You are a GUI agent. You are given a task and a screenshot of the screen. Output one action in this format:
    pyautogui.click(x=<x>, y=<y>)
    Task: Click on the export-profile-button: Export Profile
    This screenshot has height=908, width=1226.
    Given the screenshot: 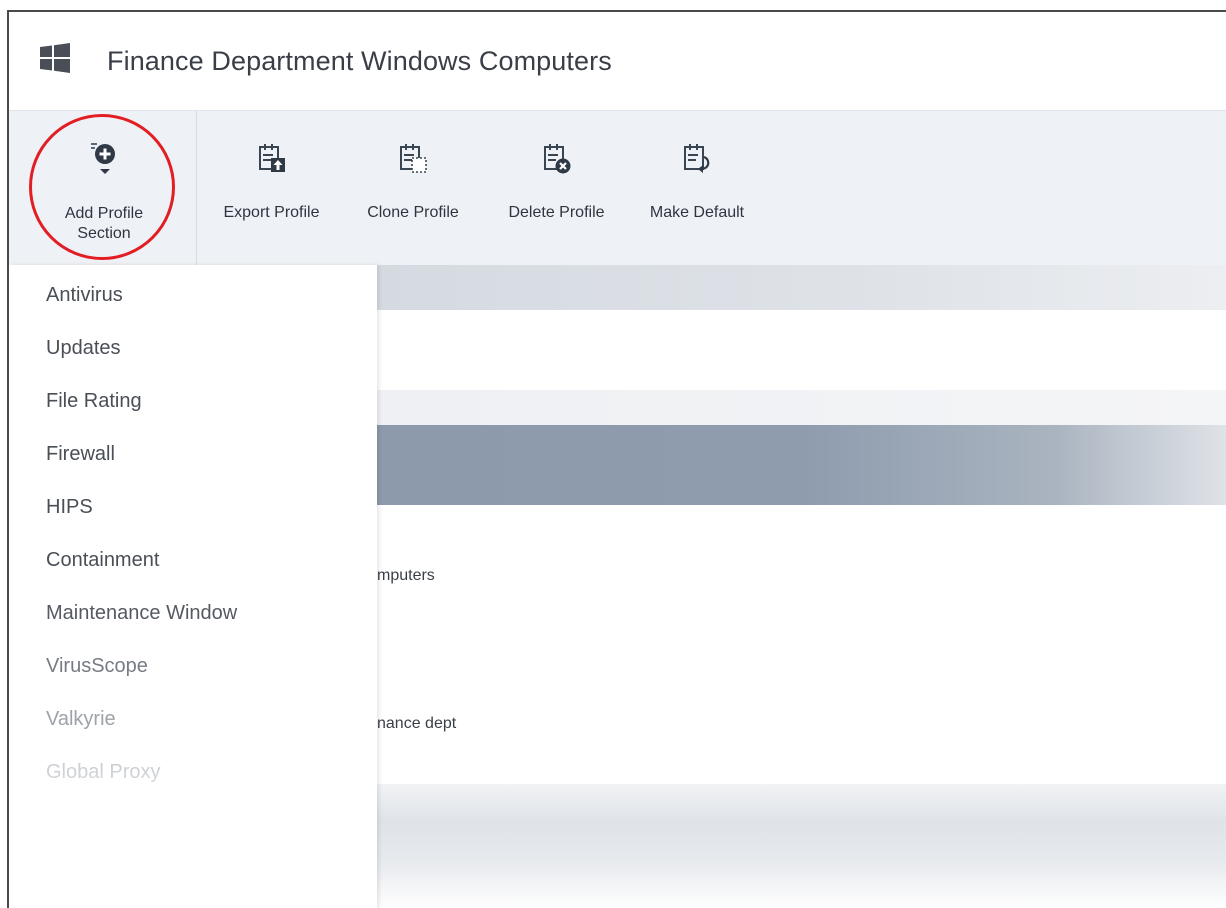 What is the action you would take?
    pyautogui.click(x=271, y=188)
    